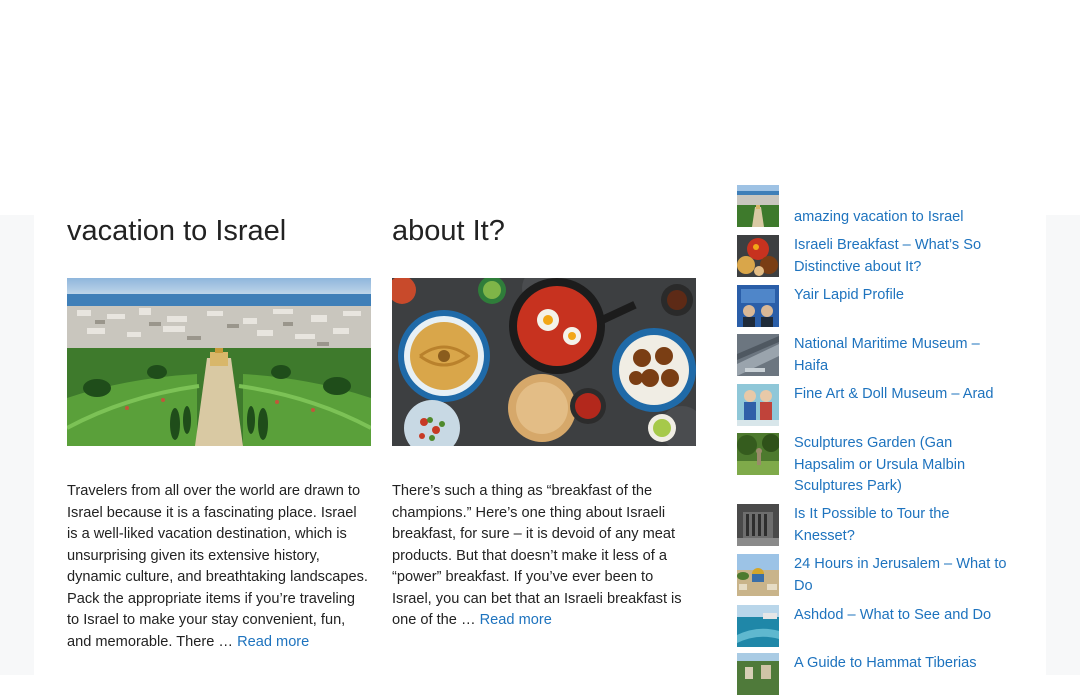  Describe the element at coordinates (904, 395) in the screenshot. I see `recent-post-link: Fine Art & Doll Museum – Arad` at that location.